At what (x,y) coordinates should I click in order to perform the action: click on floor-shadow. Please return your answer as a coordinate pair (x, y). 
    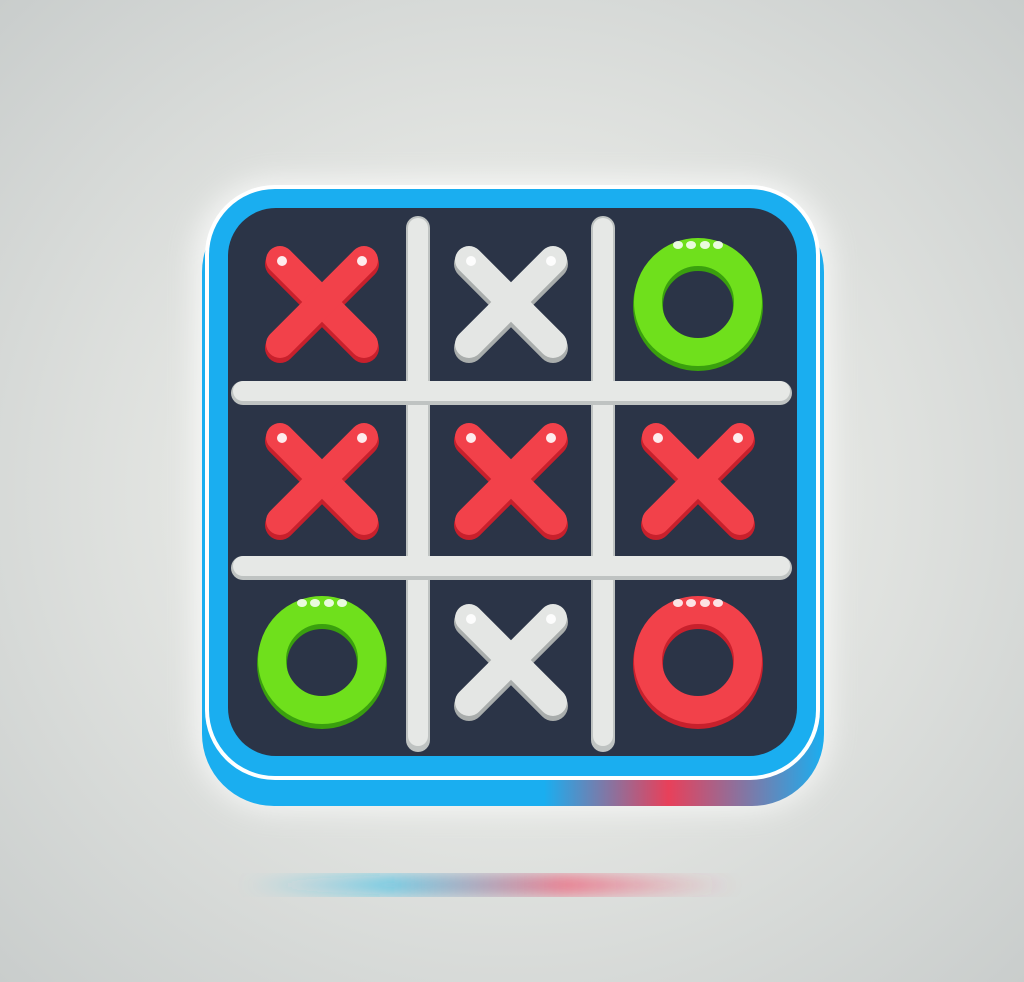
    Looking at the image, I should click on (490, 885).